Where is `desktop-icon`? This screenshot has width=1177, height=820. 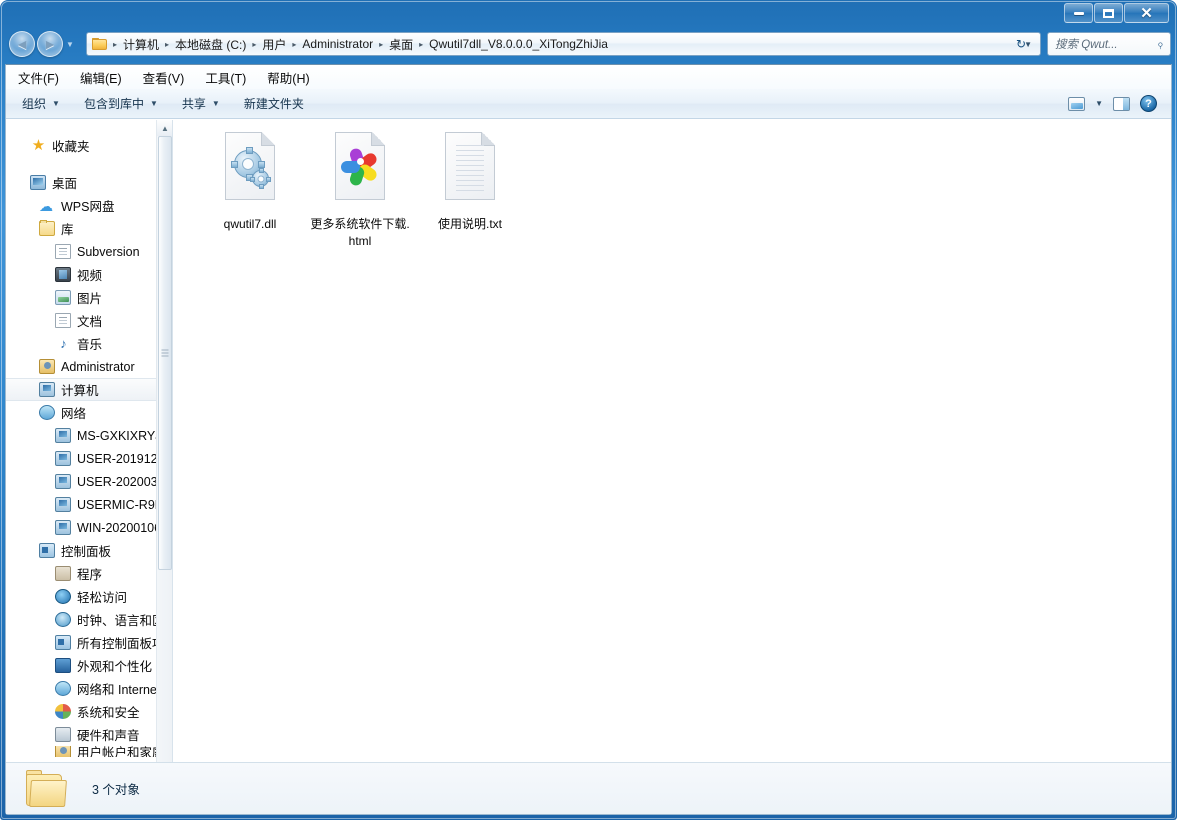 desktop-icon is located at coordinates (38, 182).